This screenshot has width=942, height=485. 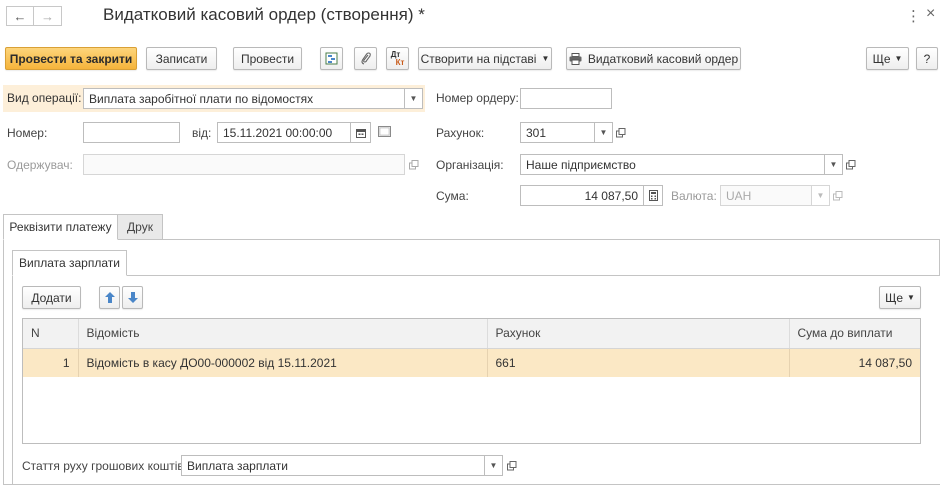 What do you see at coordinates (638, 334) in the screenshot?
I see `column-header-account: Рахунок` at bounding box center [638, 334].